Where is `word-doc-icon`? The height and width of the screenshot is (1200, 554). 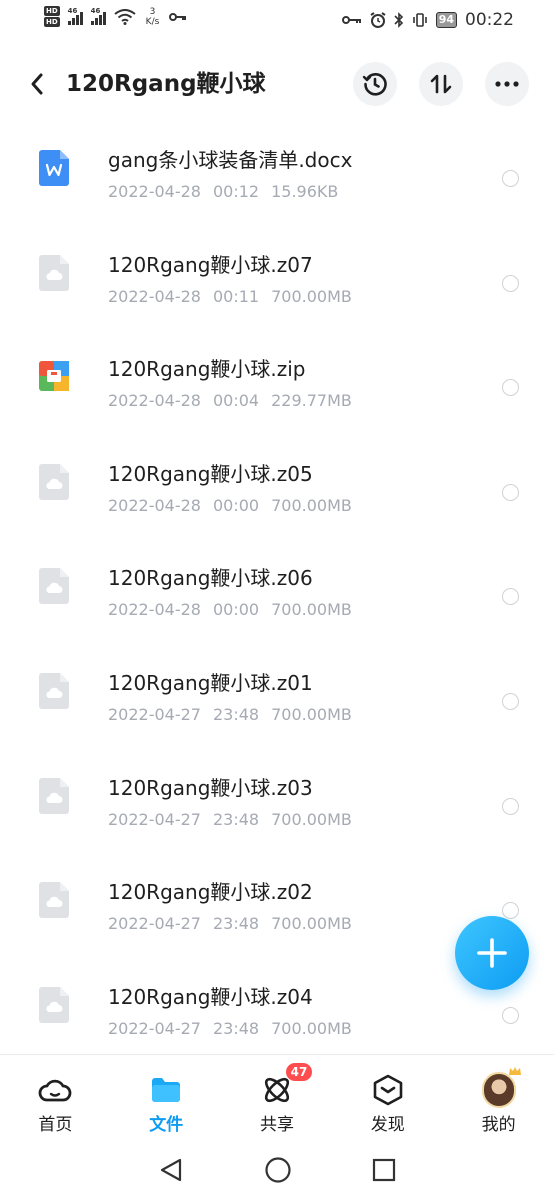
word-doc-icon is located at coordinates (54, 168).